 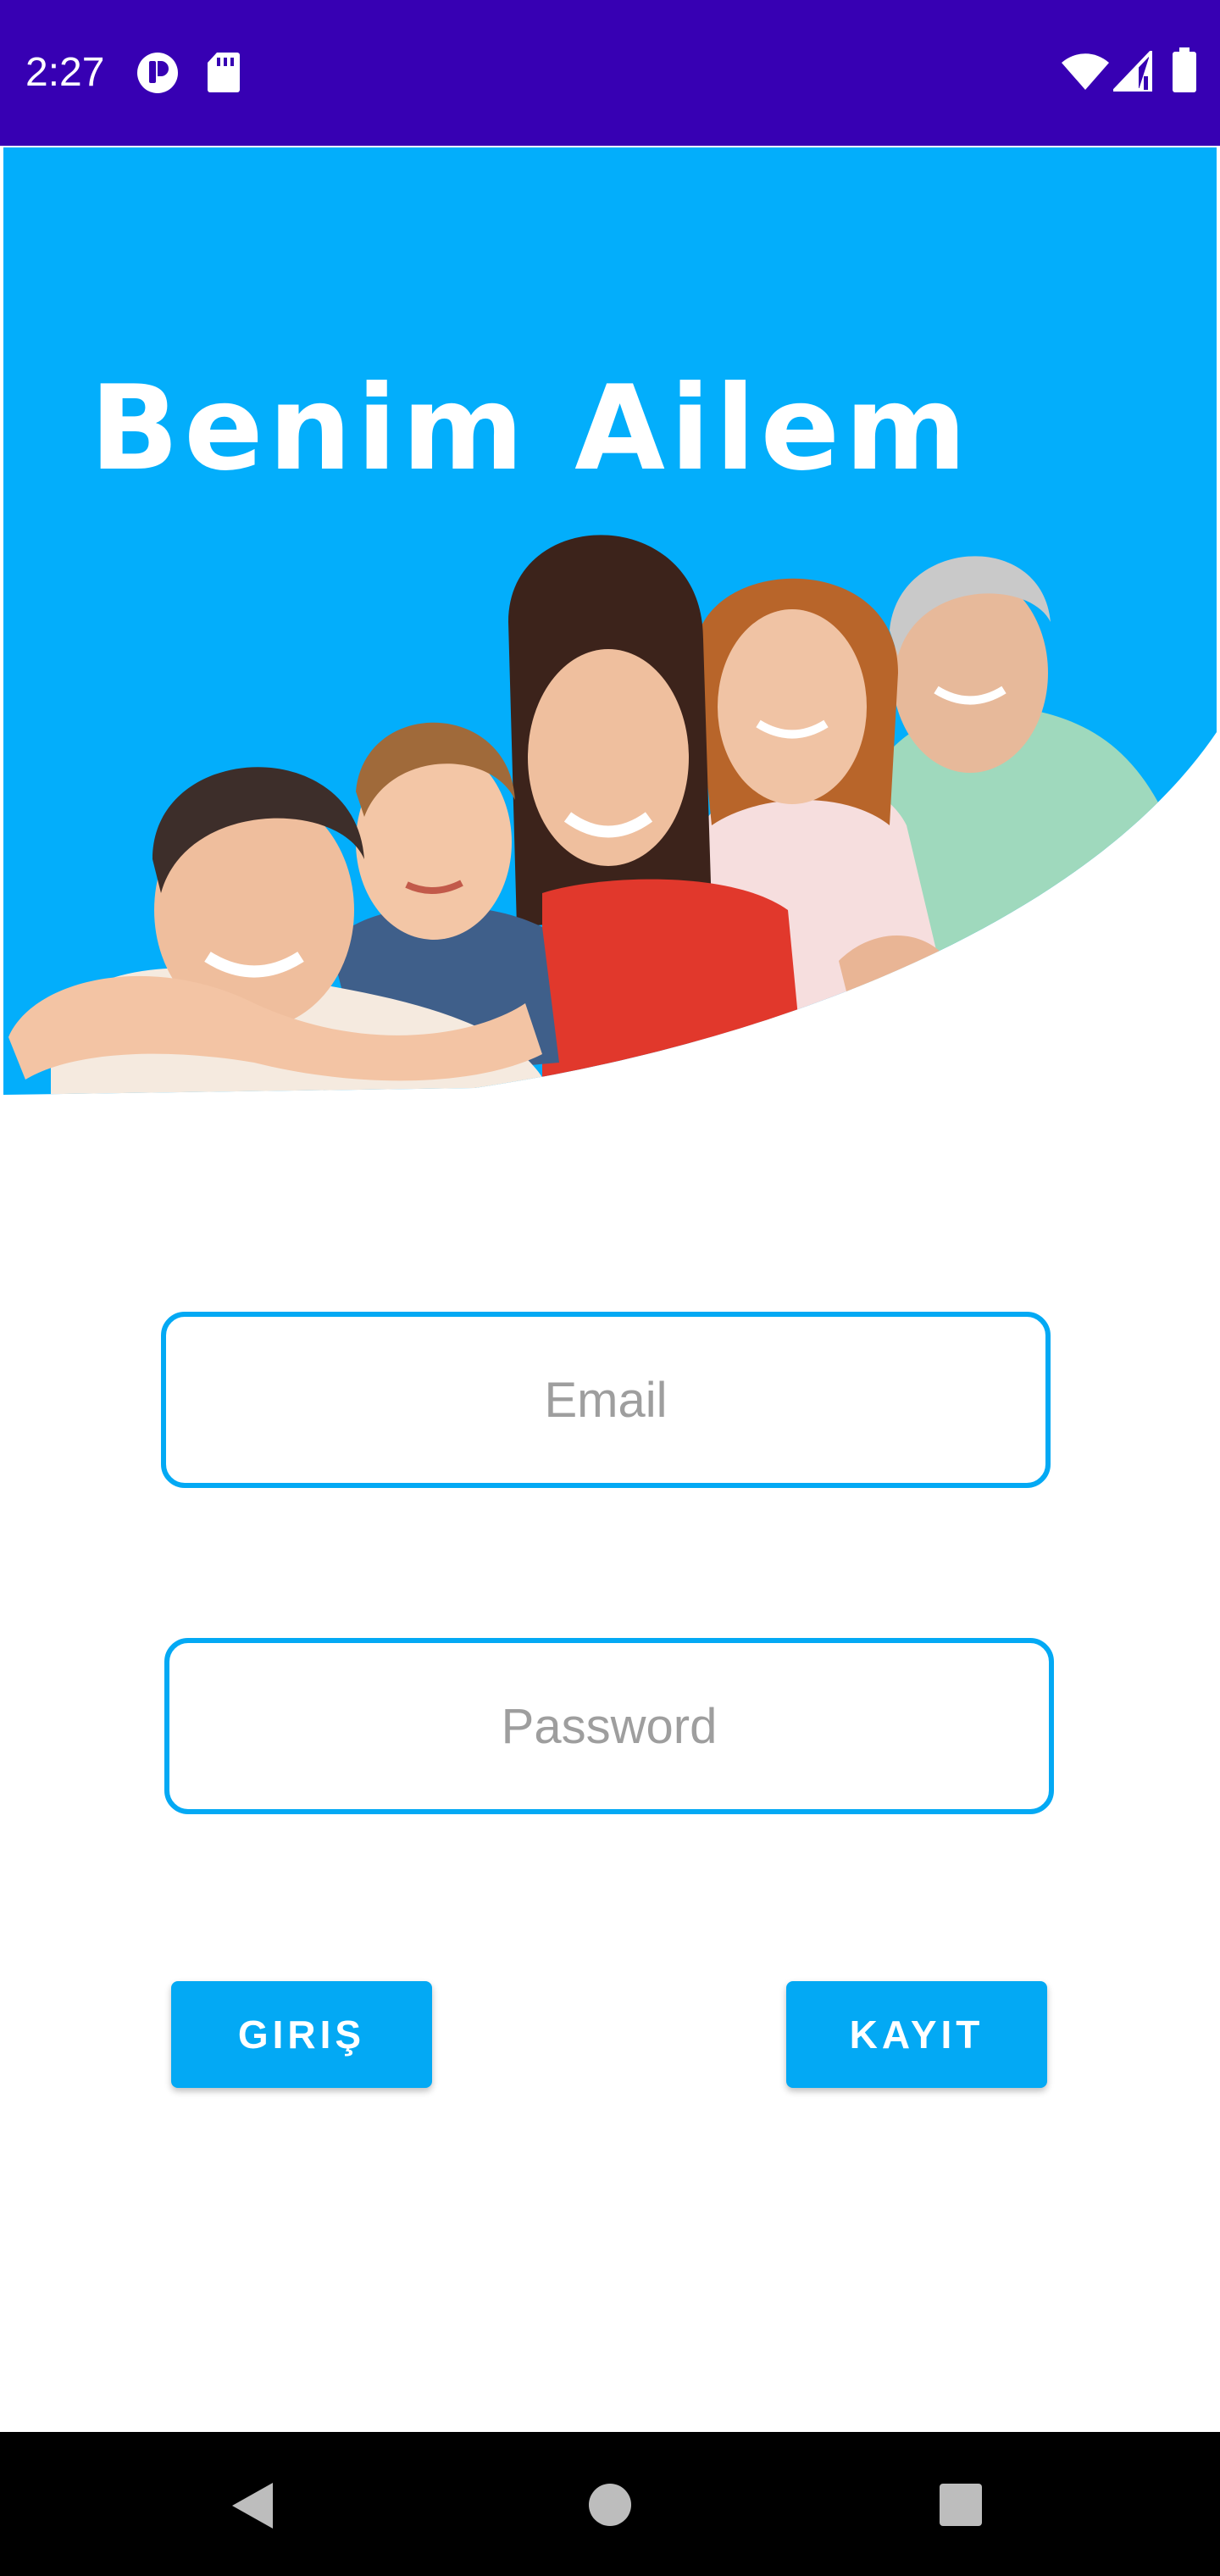 I want to click on password-field, so click(x=609, y=1726).